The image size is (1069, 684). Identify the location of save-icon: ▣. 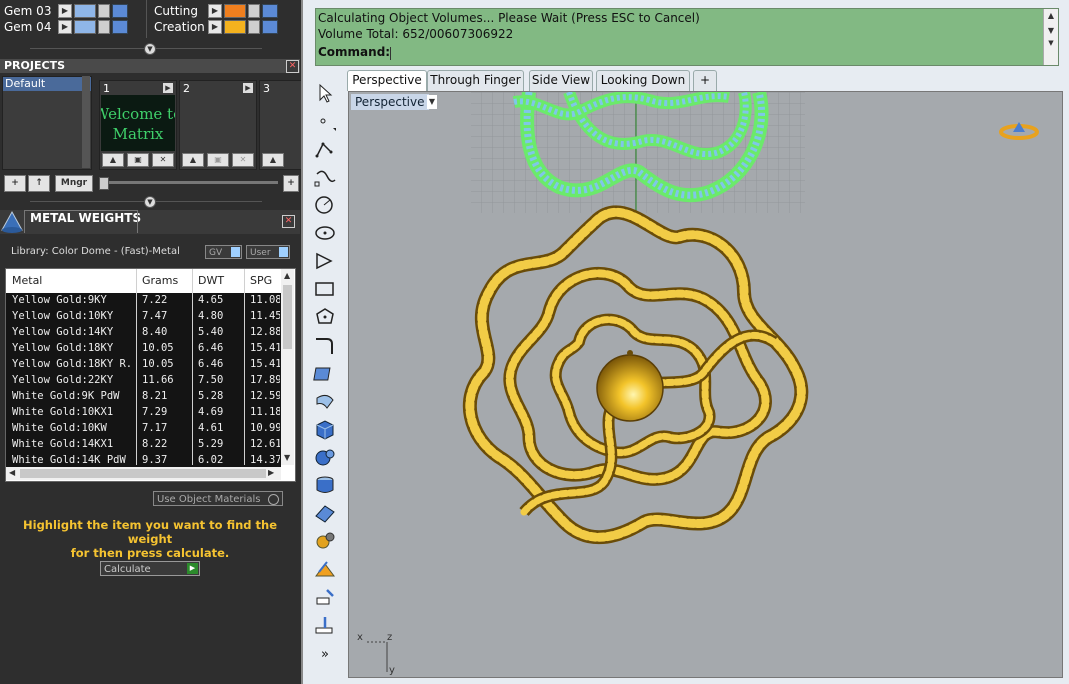
(138, 160).